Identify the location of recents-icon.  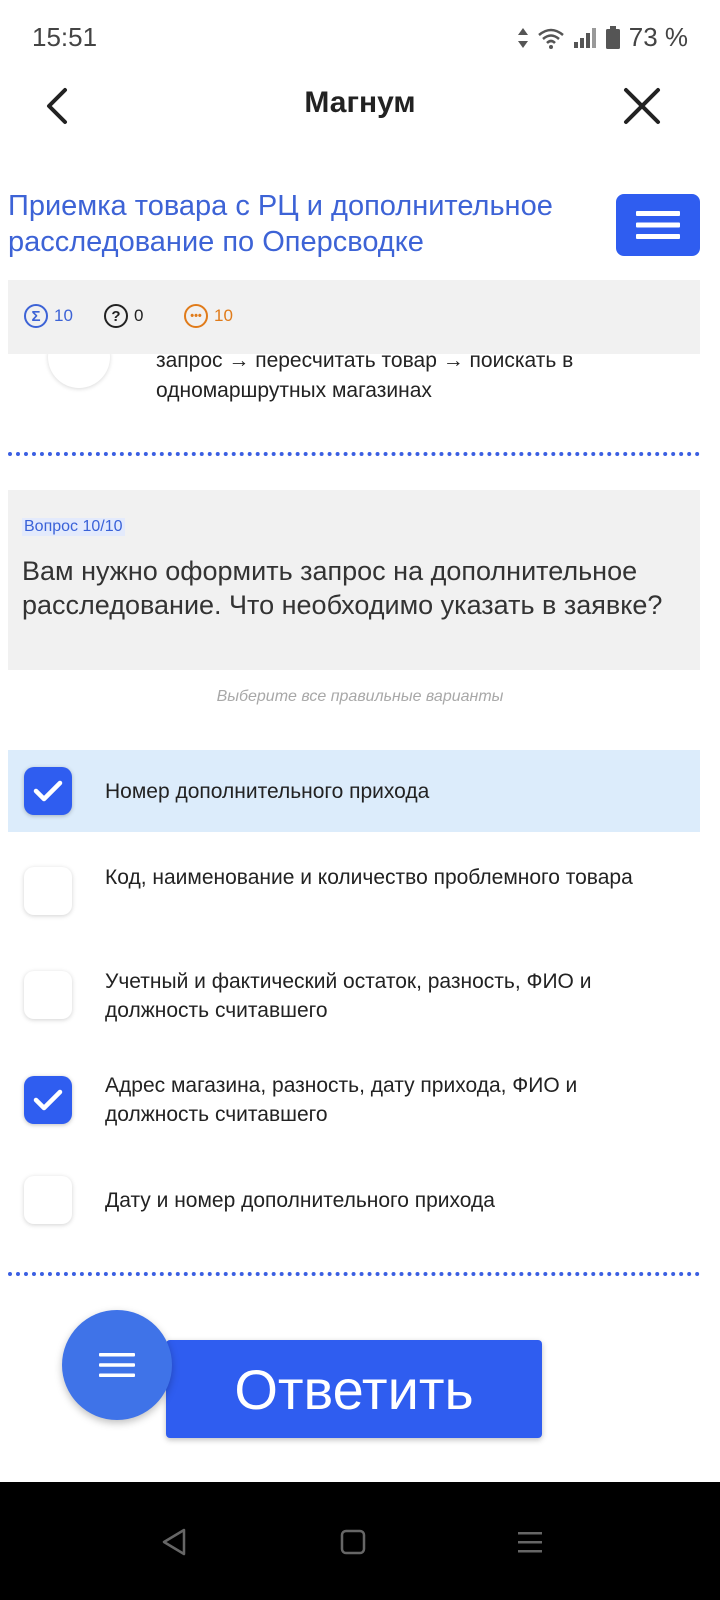
(530, 1542).